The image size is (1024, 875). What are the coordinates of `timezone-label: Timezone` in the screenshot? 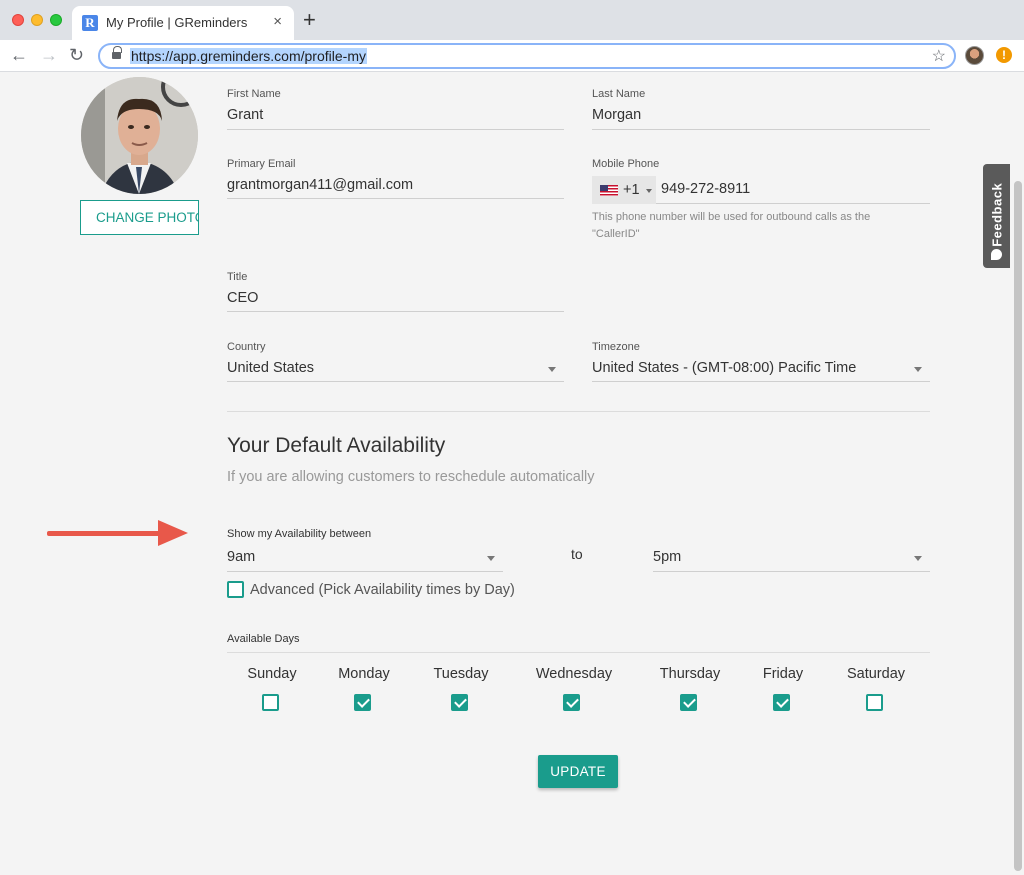 It's located at (616, 347).